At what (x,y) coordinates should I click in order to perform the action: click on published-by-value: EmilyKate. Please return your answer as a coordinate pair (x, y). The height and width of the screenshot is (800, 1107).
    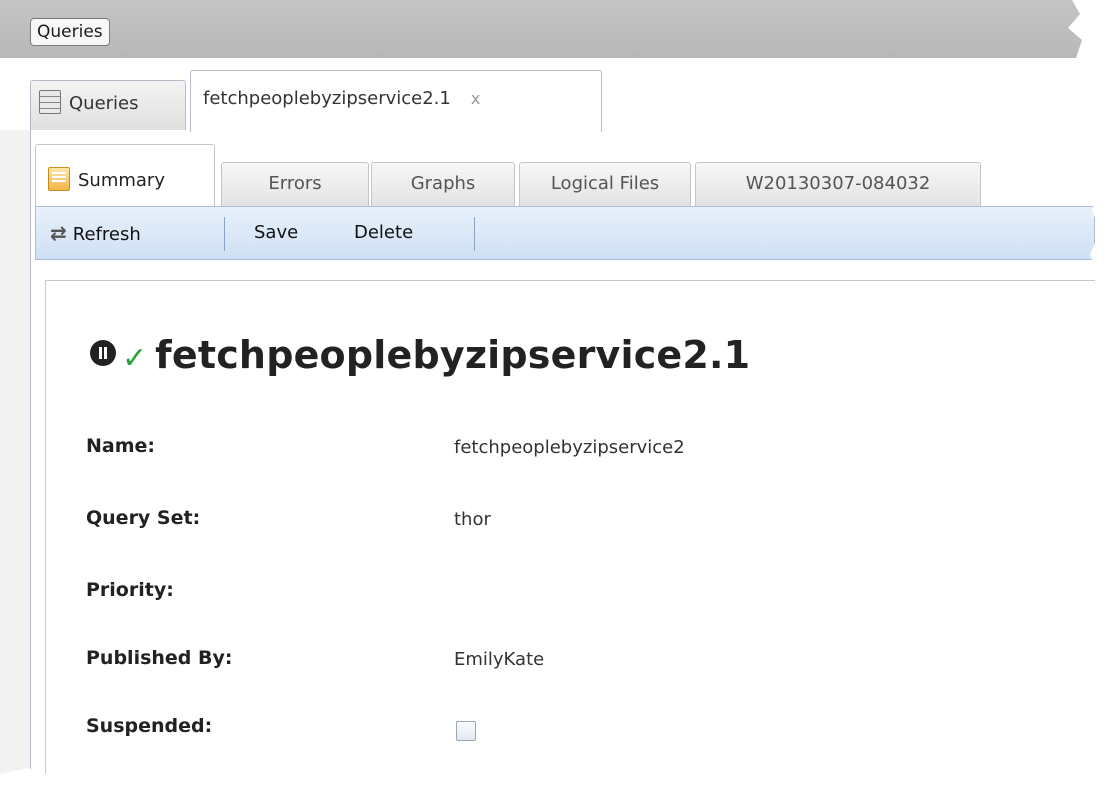
    Looking at the image, I should click on (499, 659).